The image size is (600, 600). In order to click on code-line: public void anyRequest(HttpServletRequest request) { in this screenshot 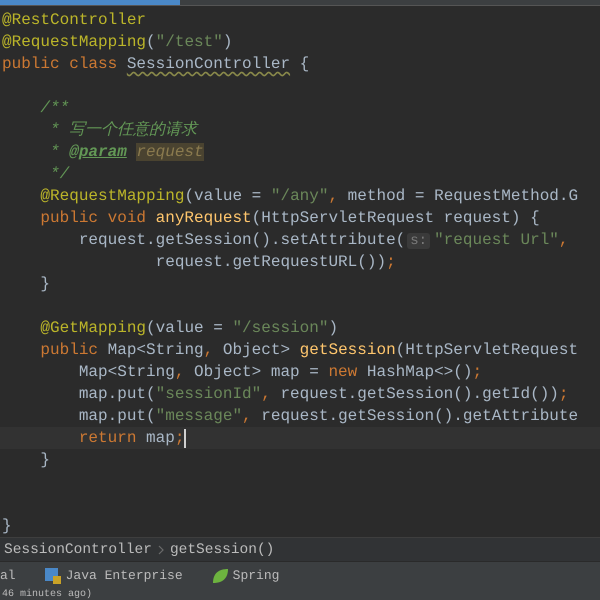, I will do `click(289, 218)`.